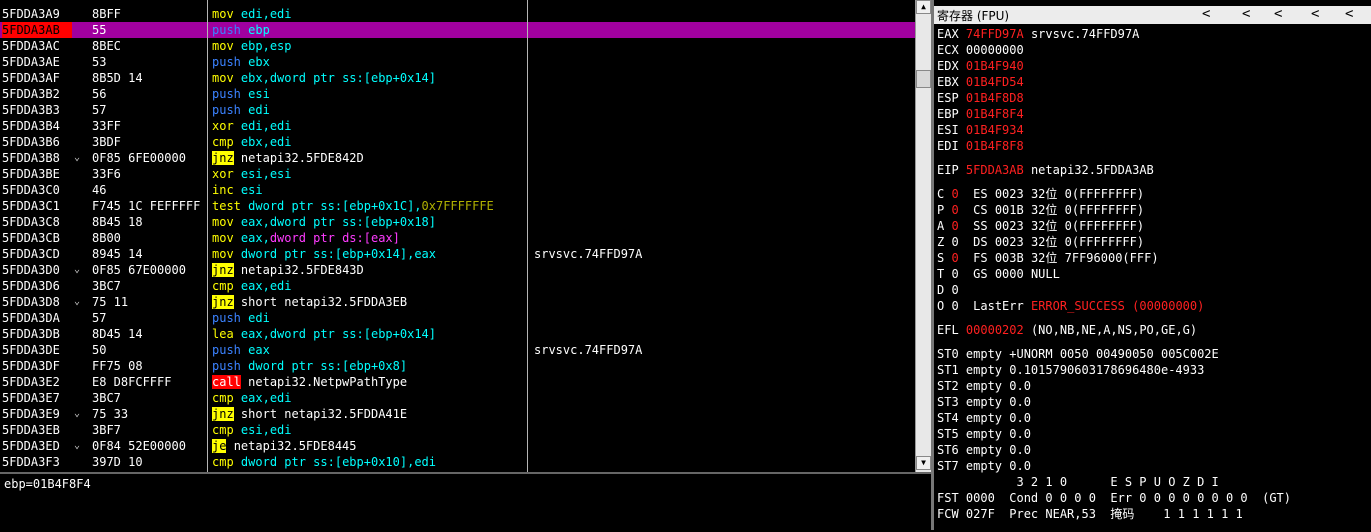 This screenshot has height=532, width=1371. What do you see at coordinates (369, 78) in the screenshot?
I see `instruction-cell: mov ebx,dword ptr ss:[ebp+0x14]` at bounding box center [369, 78].